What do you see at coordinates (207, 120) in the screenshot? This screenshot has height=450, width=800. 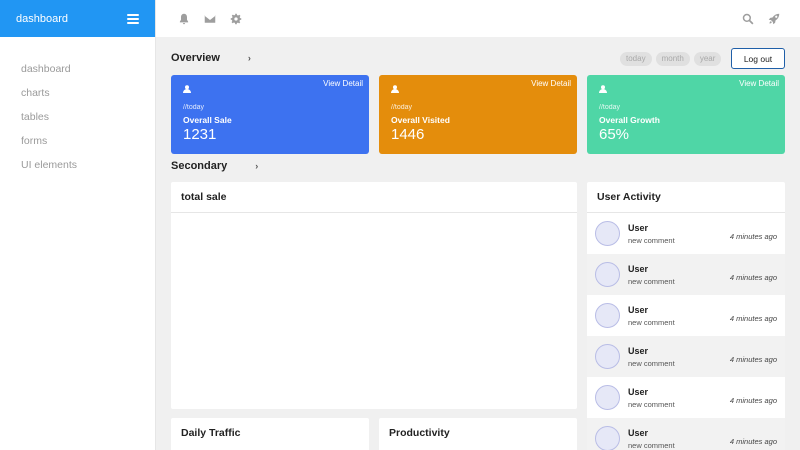 I see `card-label: Overall Sale` at bounding box center [207, 120].